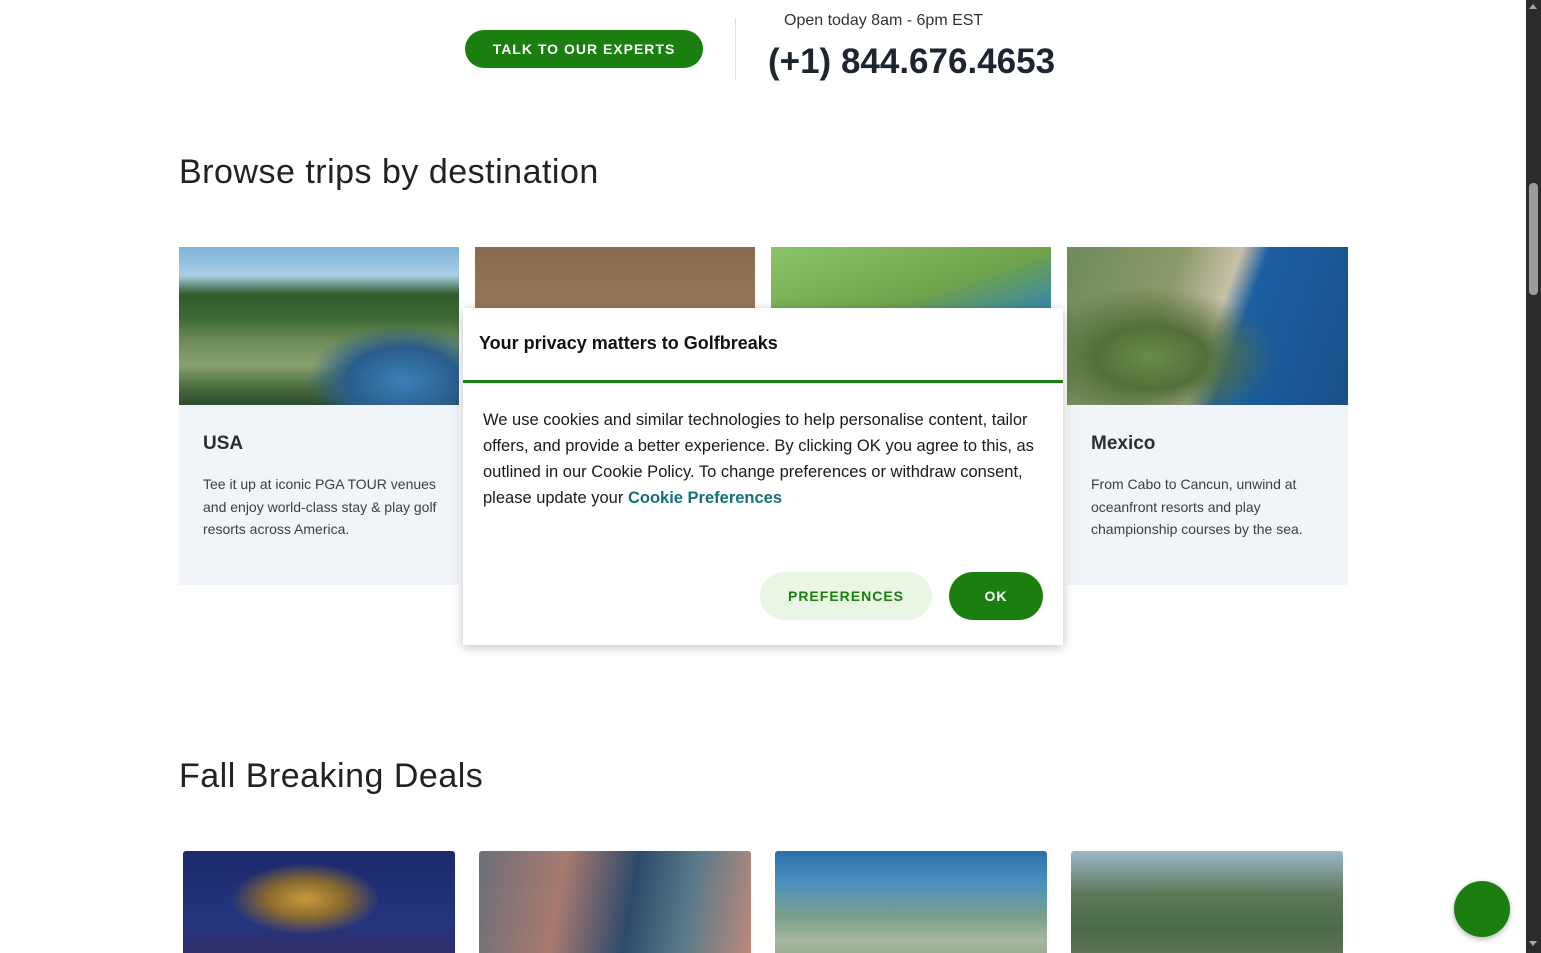 The width and height of the screenshot is (1541, 953). Describe the element at coordinates (331, 776) in the screenshot. I see `deals-title: Fall Breaking Deals` at that location.